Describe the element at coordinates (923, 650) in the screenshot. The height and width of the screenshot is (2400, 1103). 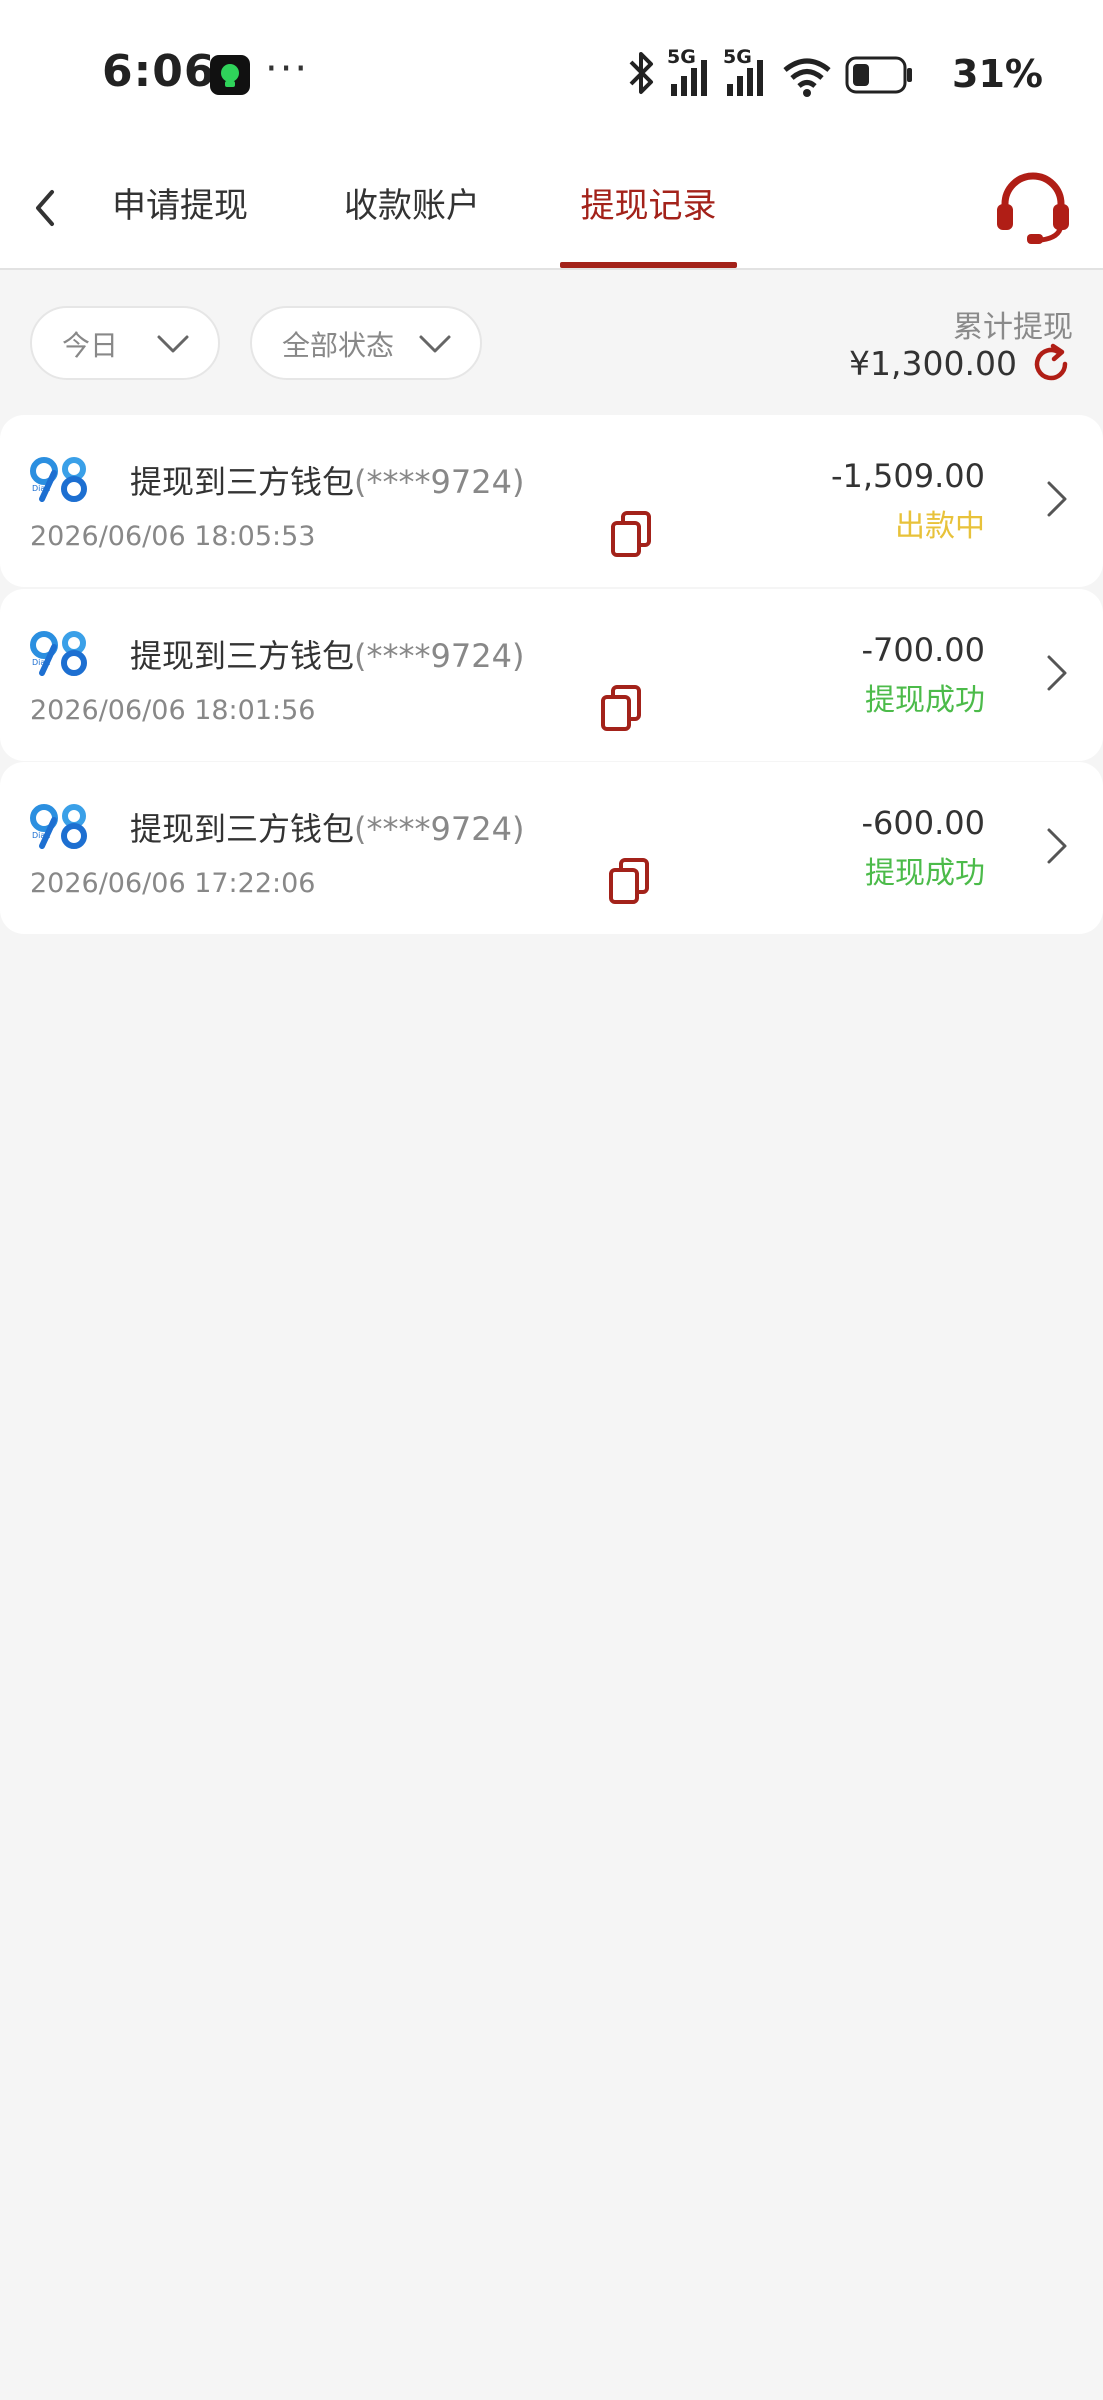
I see `record-amount: -700.00` at that location.